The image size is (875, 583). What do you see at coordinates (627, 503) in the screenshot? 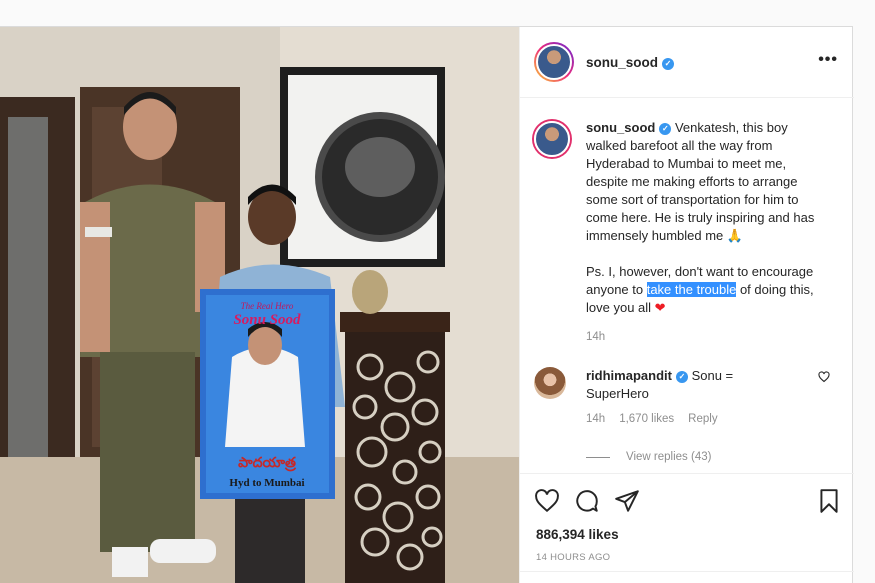
I see `share-icon` at bounding box center [627, 503].